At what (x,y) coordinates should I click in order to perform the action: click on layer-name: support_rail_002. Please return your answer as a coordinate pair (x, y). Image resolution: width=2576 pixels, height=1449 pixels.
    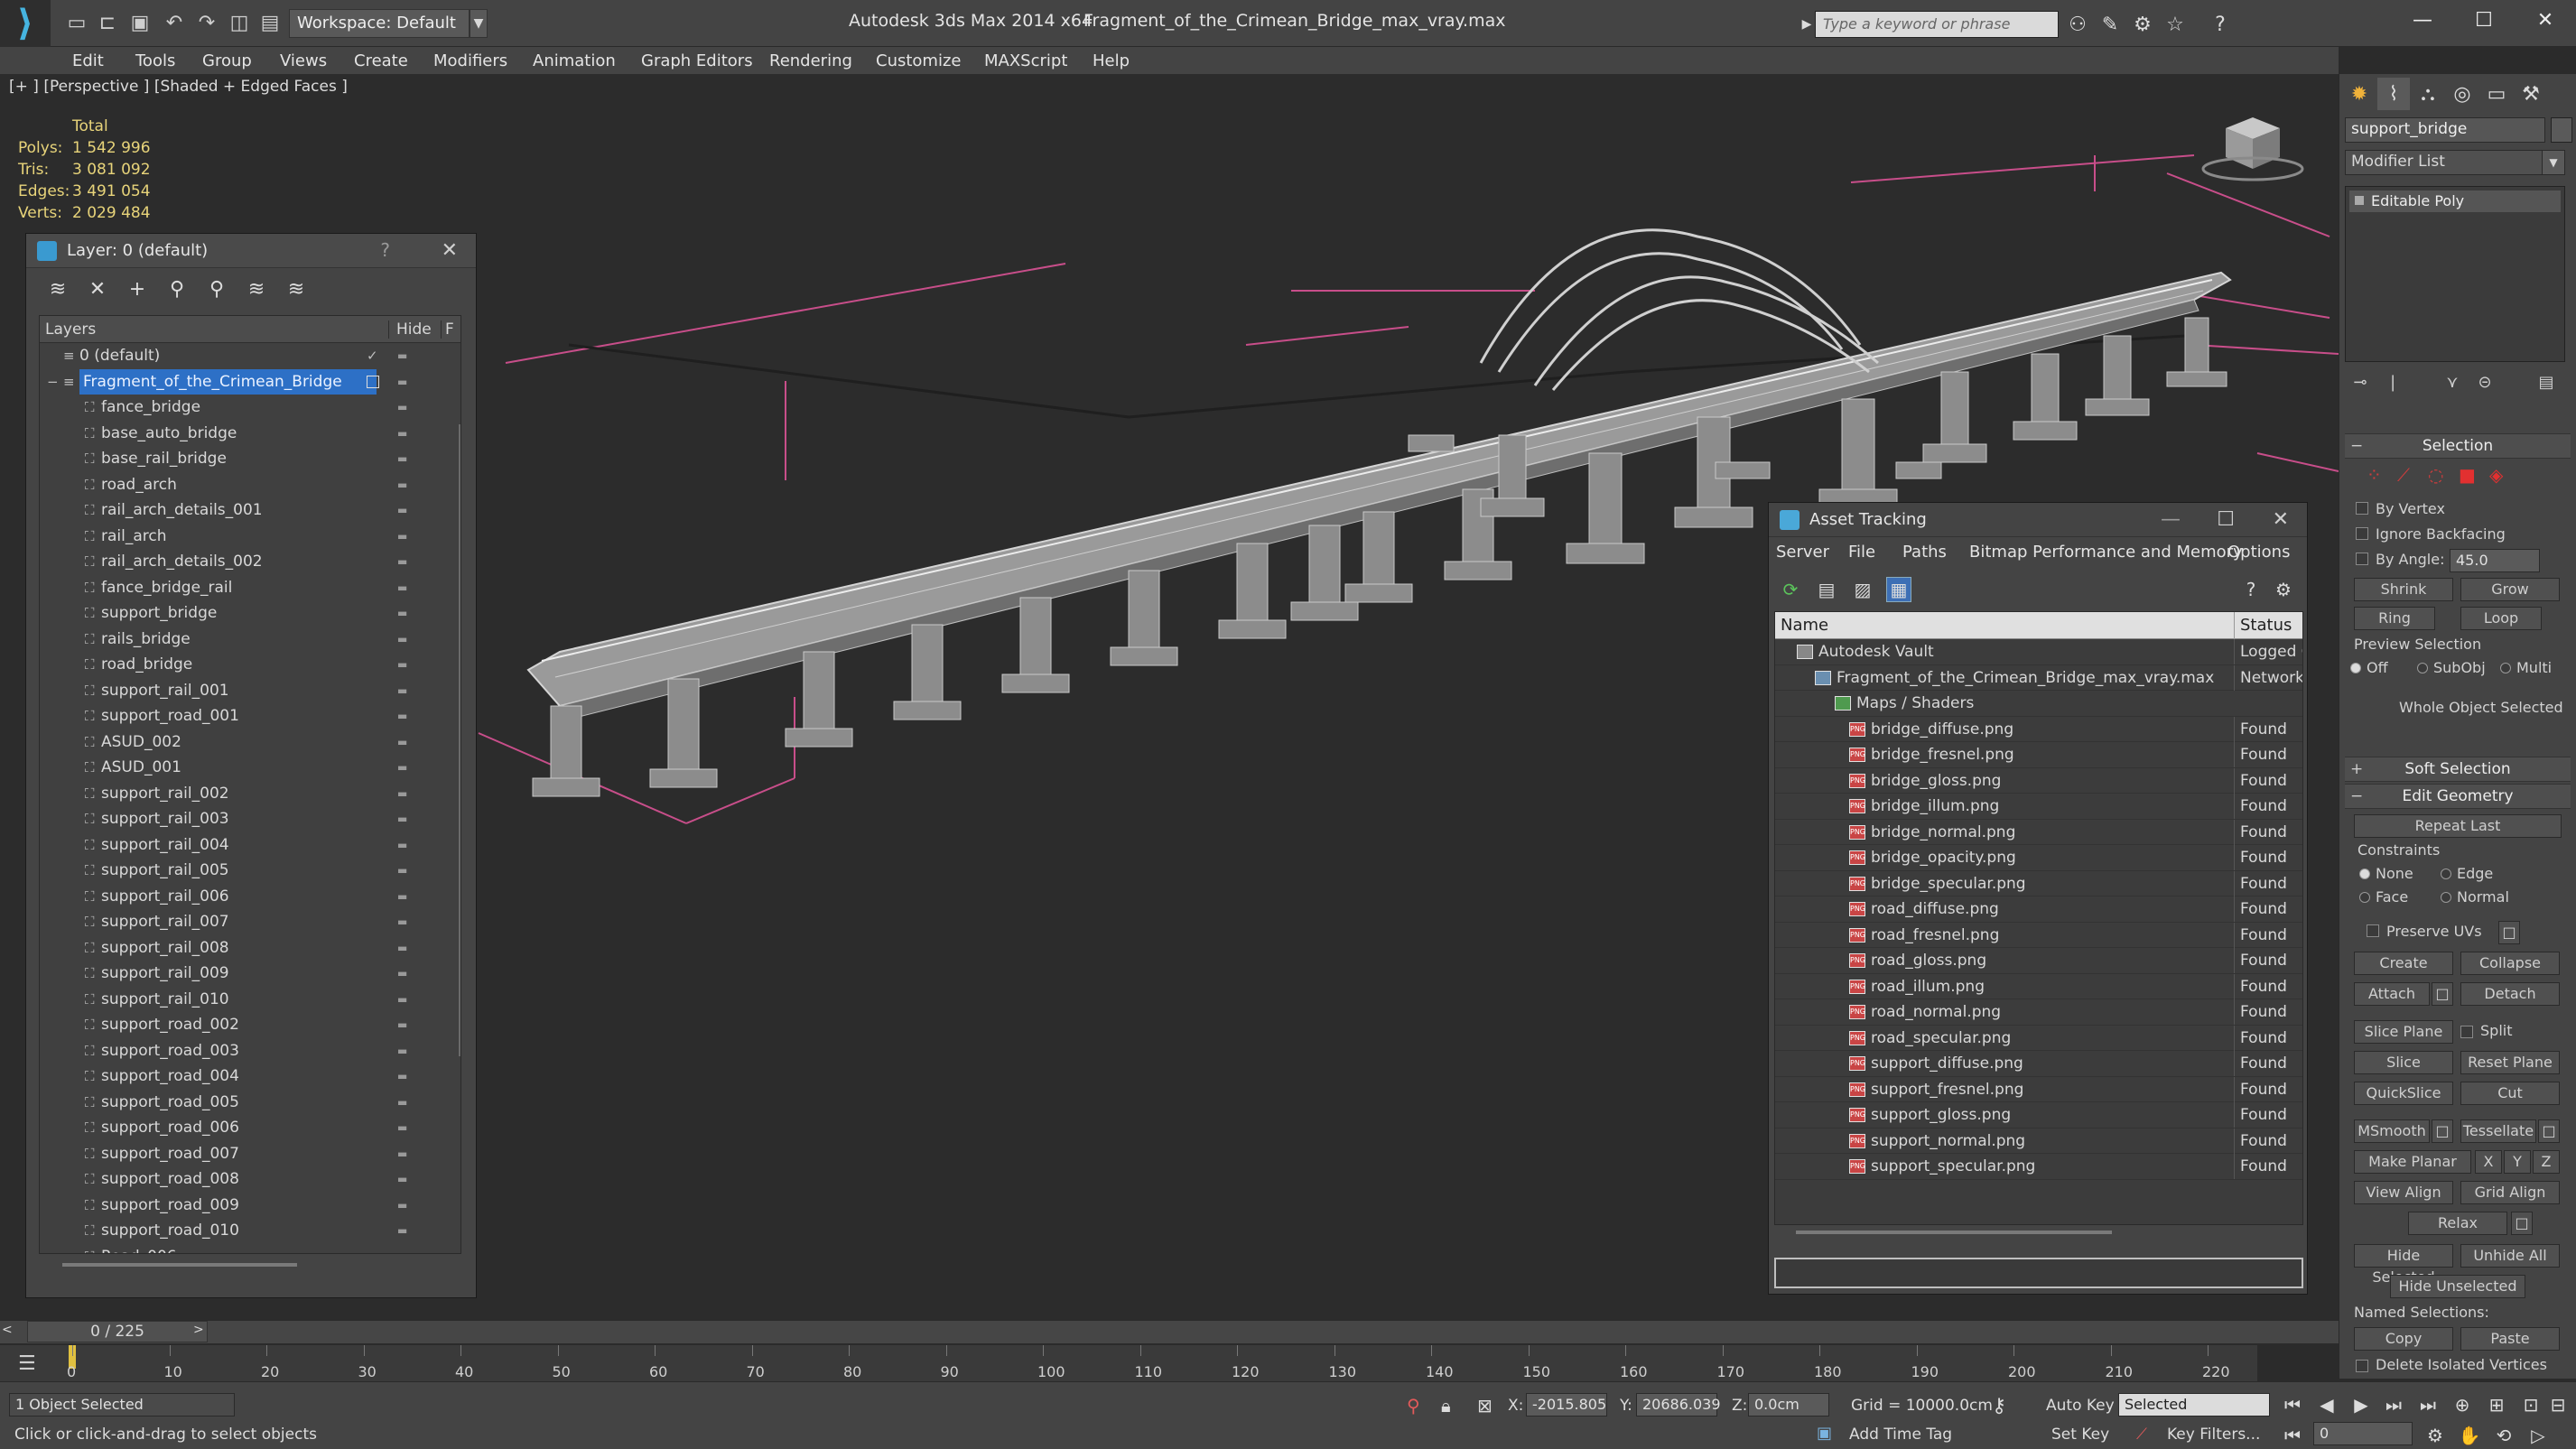
    Looking at the image, I should click on (165, 793).